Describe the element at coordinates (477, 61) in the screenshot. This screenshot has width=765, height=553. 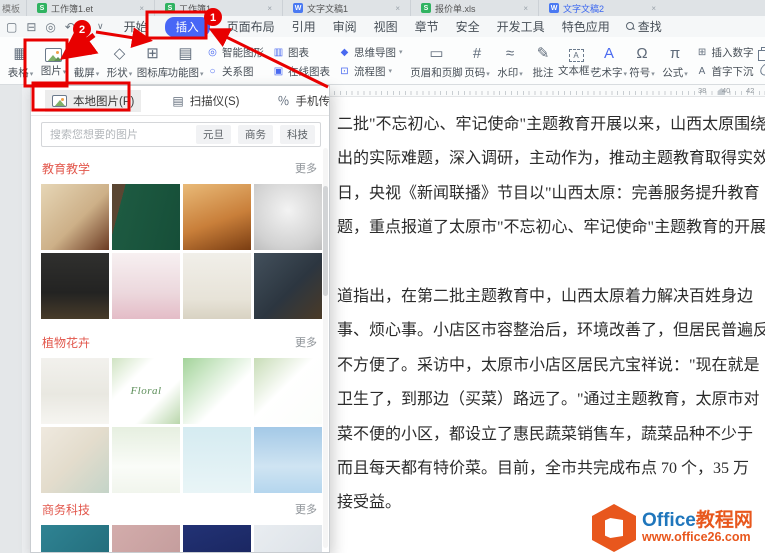
I see `ribbon-button-页码: # 页码▾` at that location.